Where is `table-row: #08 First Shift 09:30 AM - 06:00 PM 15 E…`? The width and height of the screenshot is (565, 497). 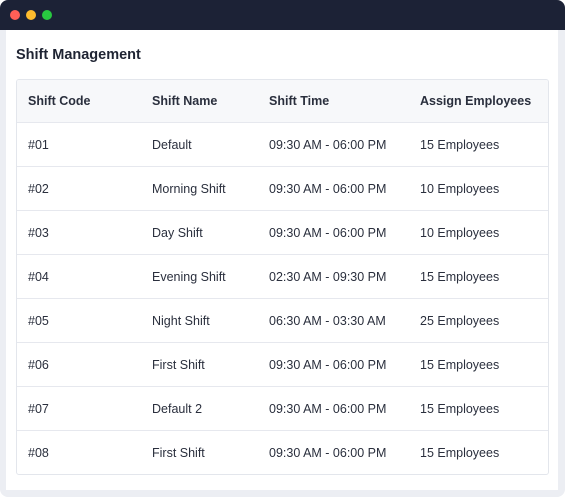
table-row: #08 First Shift 09:30 AM - 06:00 PM 15 E… is located at coordinates (282, 453).